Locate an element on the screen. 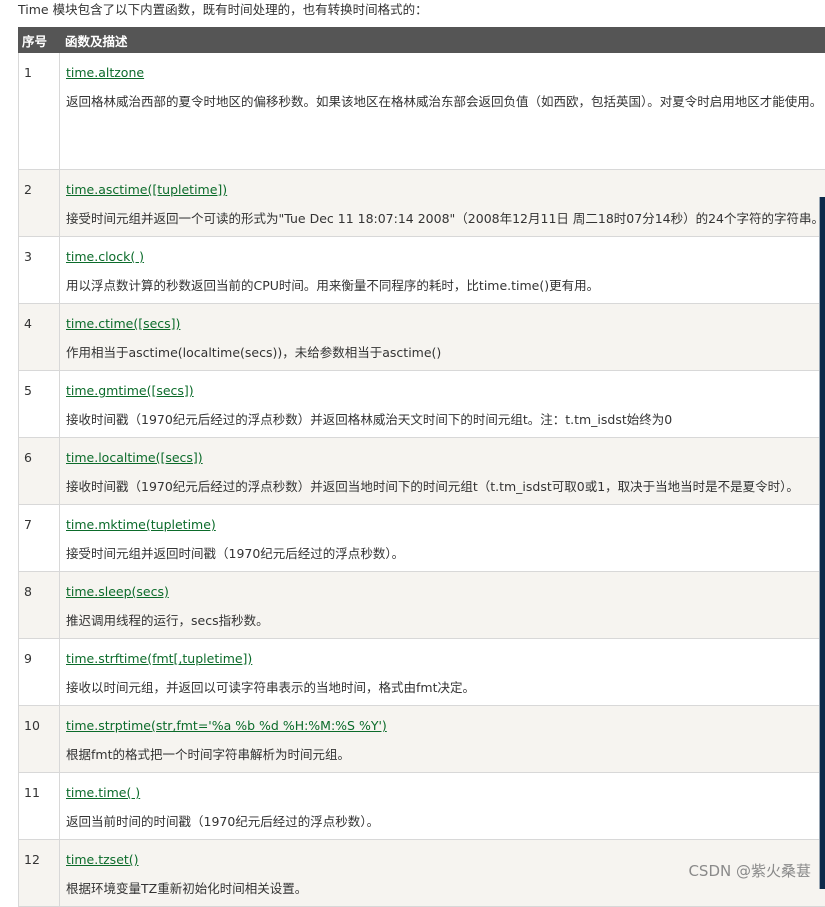 The height and width of the screenshot is (907, 825). intro-text: Time 模块包含了以下内置函数，既有时间处理的，也有转换时间格式的： is located at coordinates (223, 9).